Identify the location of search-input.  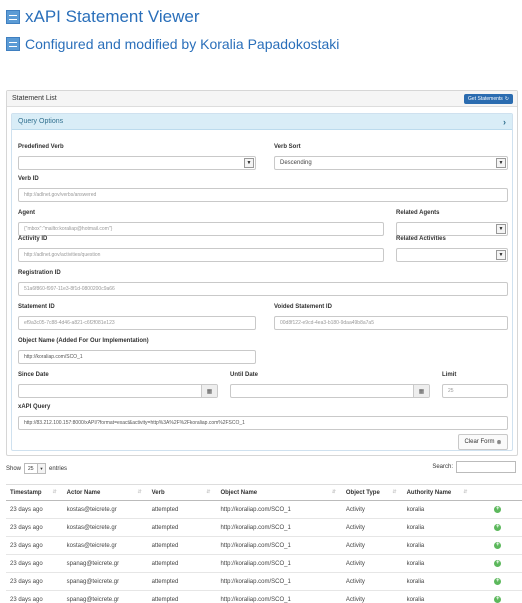
(486, 467).